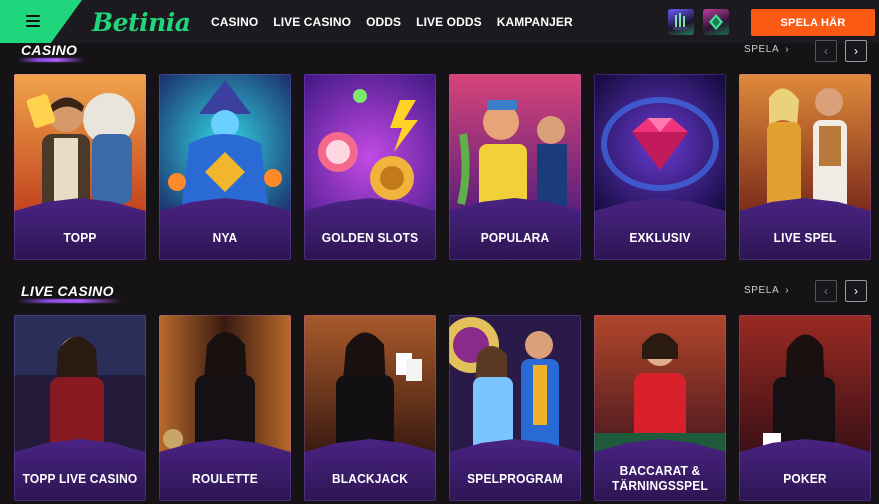  What do you see at coordinates (370, 144) in the screenshot?
I see `golden-slots-artwork` at bounding box center [370, 144].